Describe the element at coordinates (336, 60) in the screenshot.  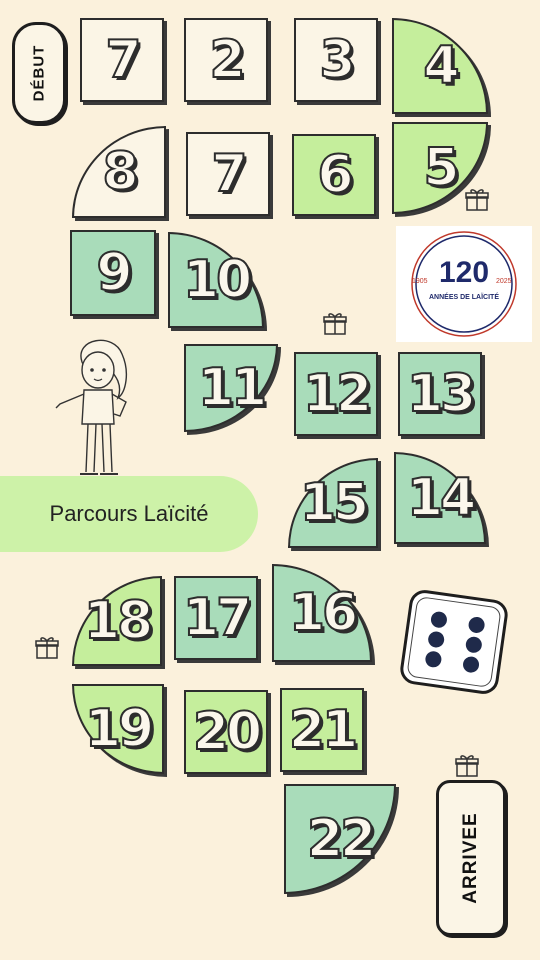
I see `board-square-3: 3` at that location.